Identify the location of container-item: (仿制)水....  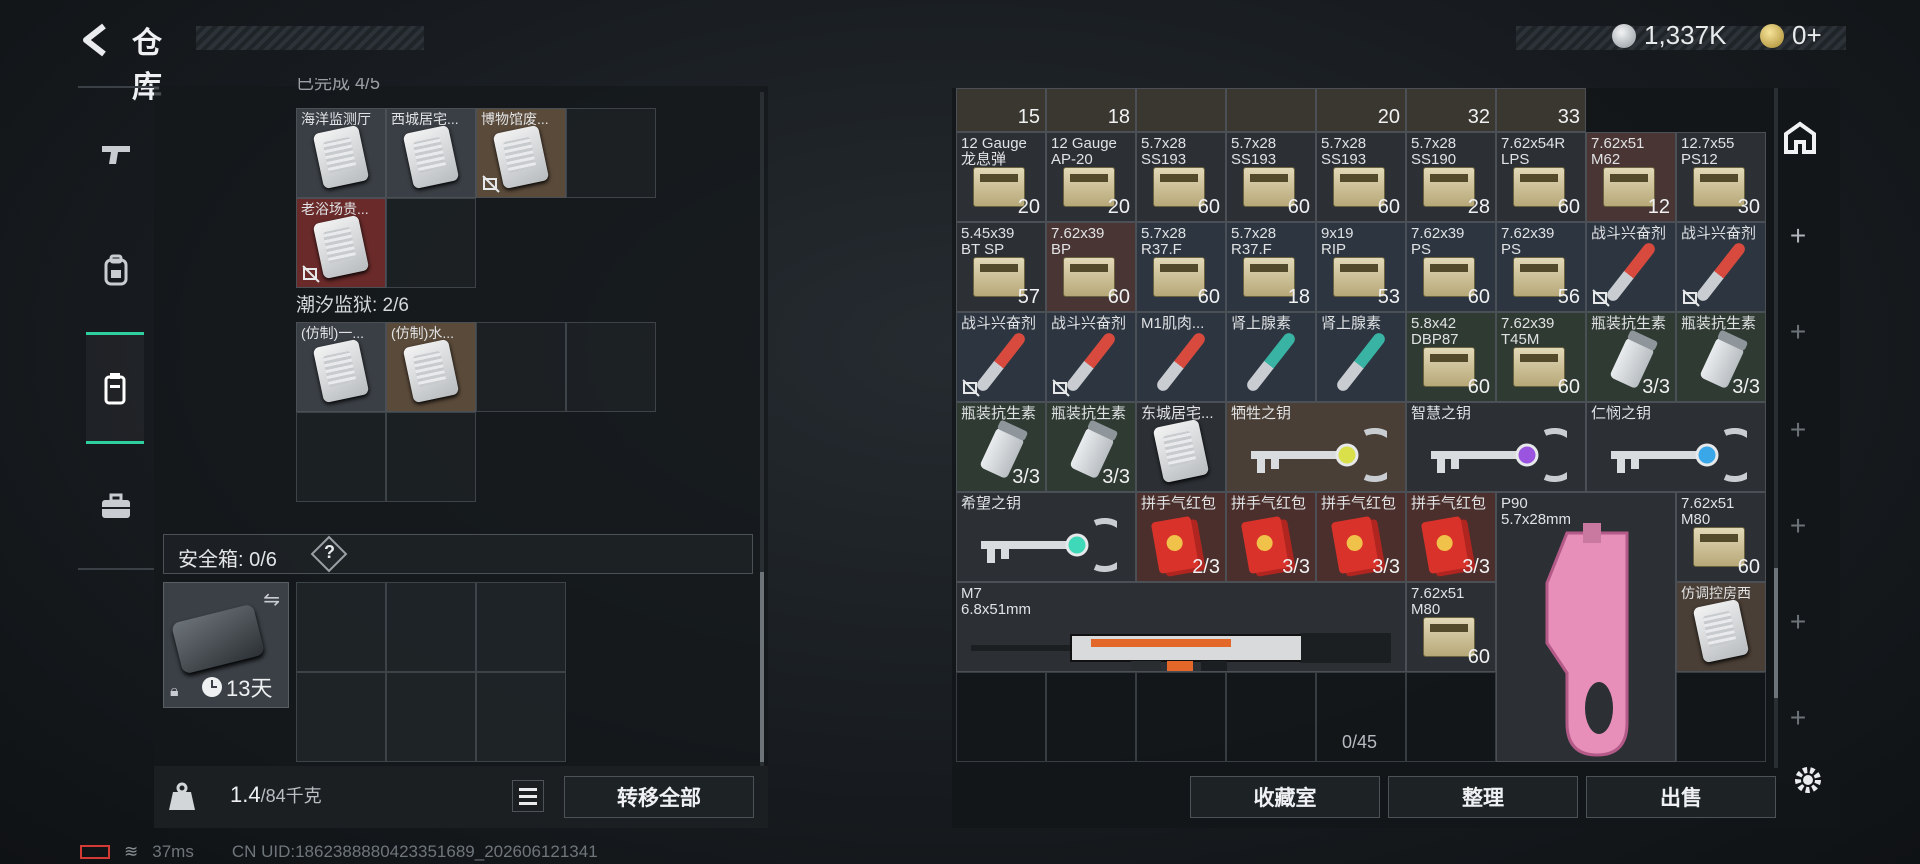
(431, 367).